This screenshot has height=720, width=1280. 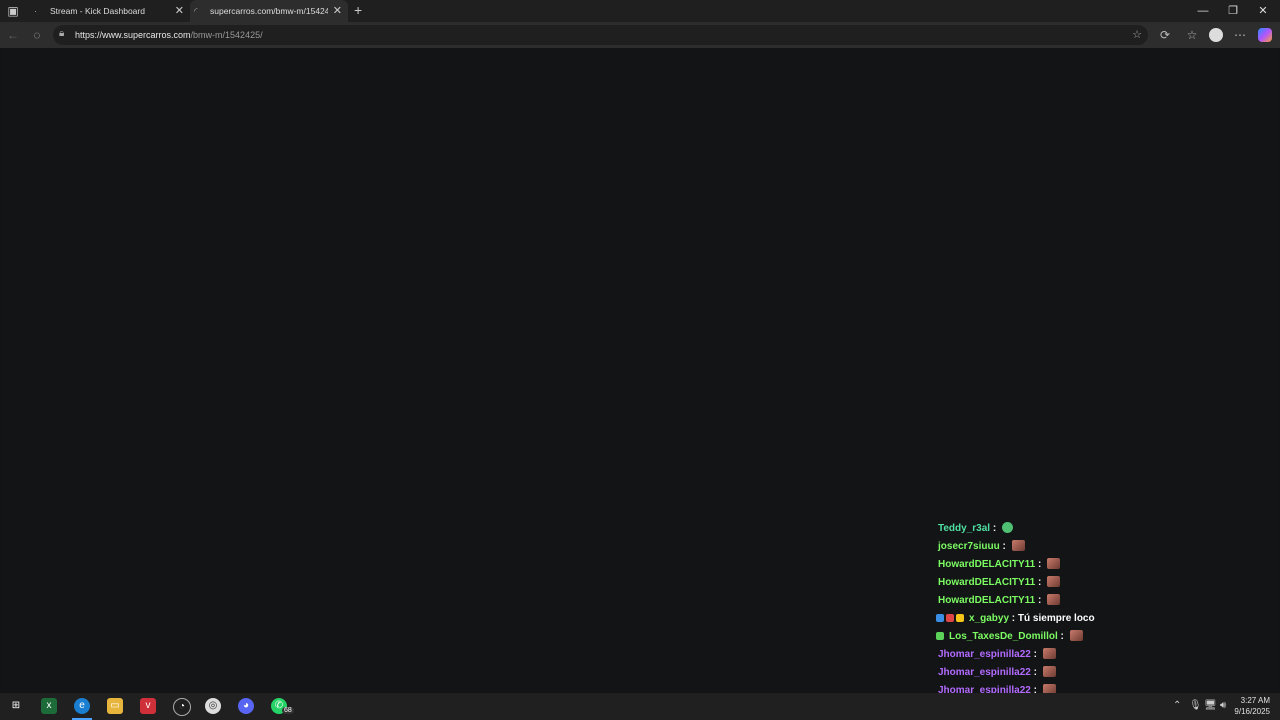 What do you see at coordinates (1216, 35) in the screenshot?
I see `profile-avatar` at bounding box center [1216, 35].